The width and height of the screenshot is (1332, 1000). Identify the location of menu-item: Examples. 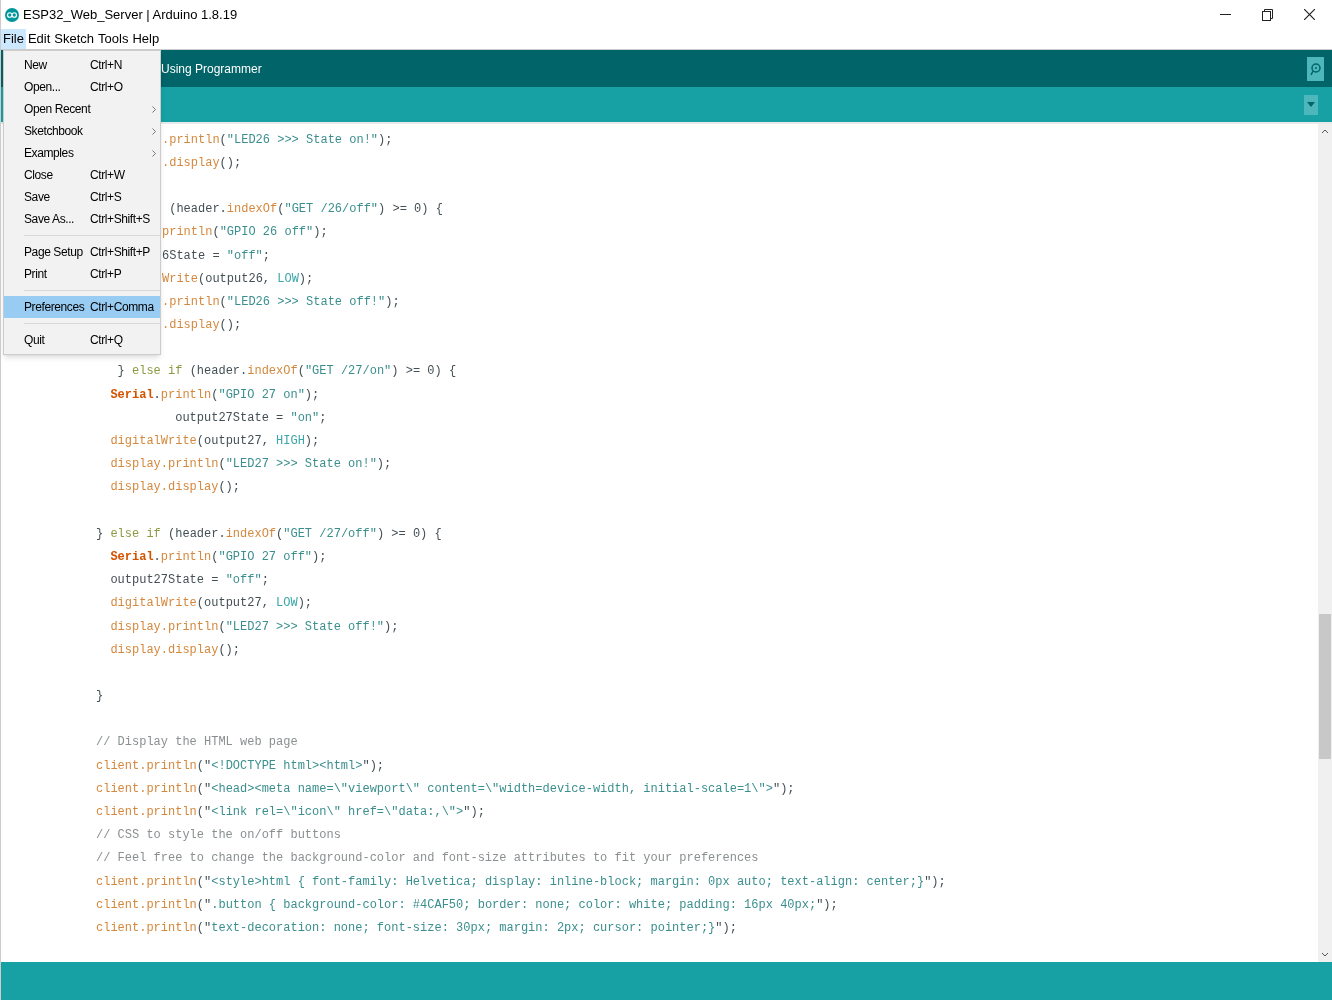
(82, 153).